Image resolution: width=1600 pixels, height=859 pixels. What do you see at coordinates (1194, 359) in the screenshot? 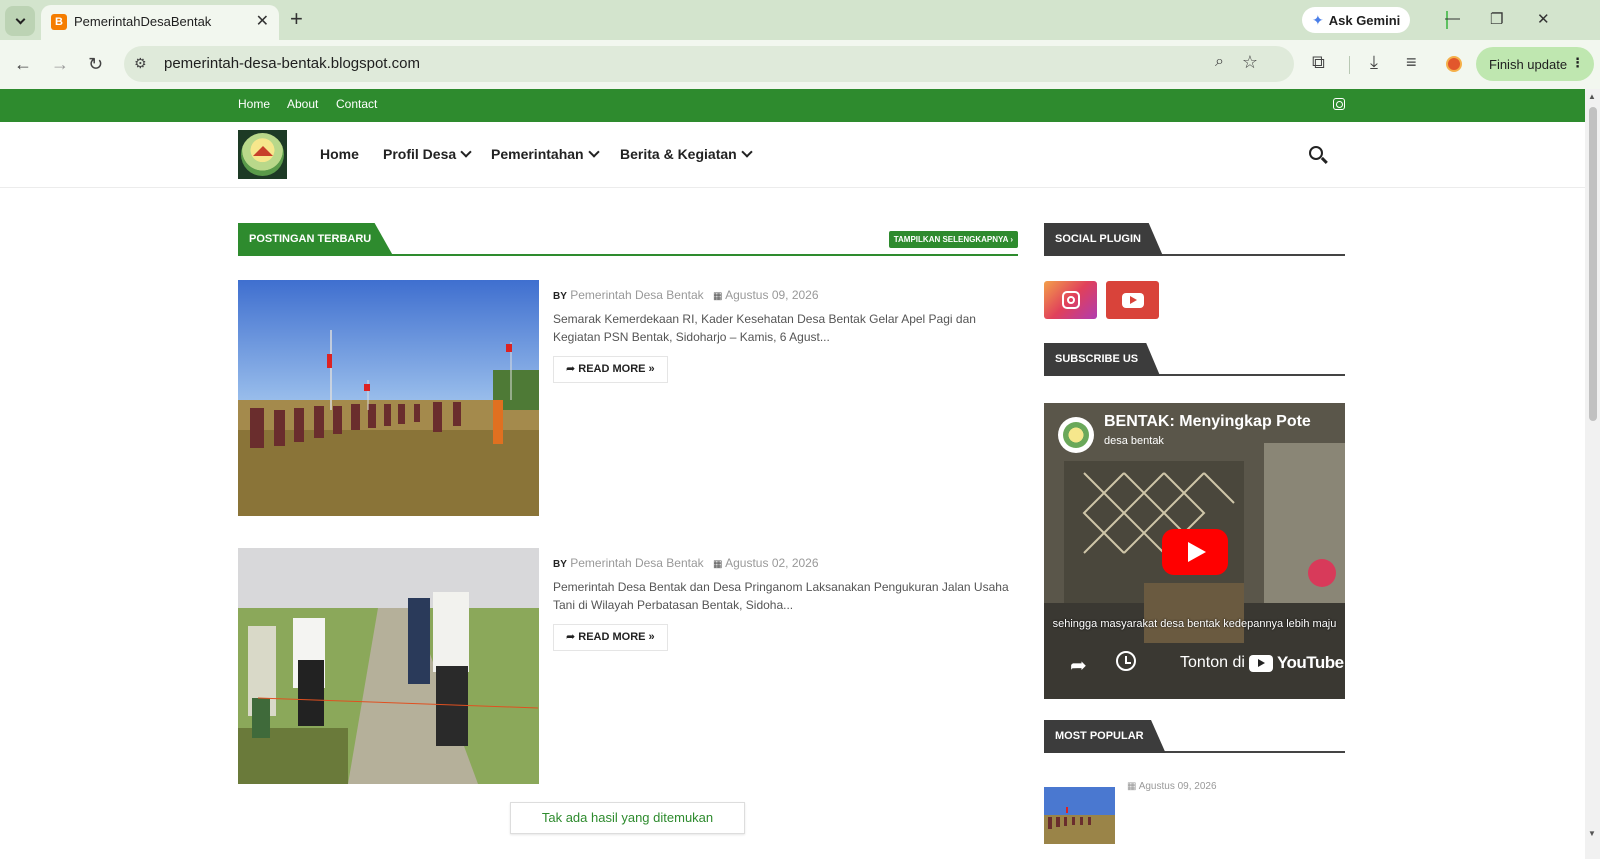
I see `subscribe-header: SUBSCRIBE US` at bounding box center [1194, 359].